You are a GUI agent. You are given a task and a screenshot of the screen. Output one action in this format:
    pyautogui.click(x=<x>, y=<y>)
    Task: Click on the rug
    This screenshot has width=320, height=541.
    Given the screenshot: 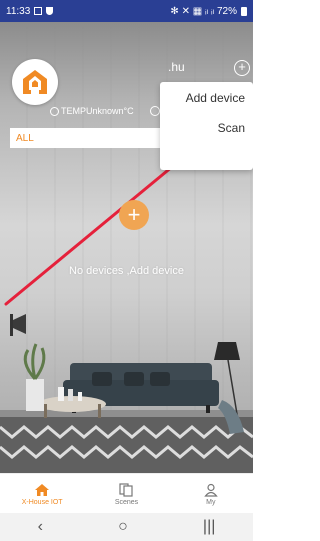 What is the action you would take?
    pyautogui.click(x=126, y=445)
    